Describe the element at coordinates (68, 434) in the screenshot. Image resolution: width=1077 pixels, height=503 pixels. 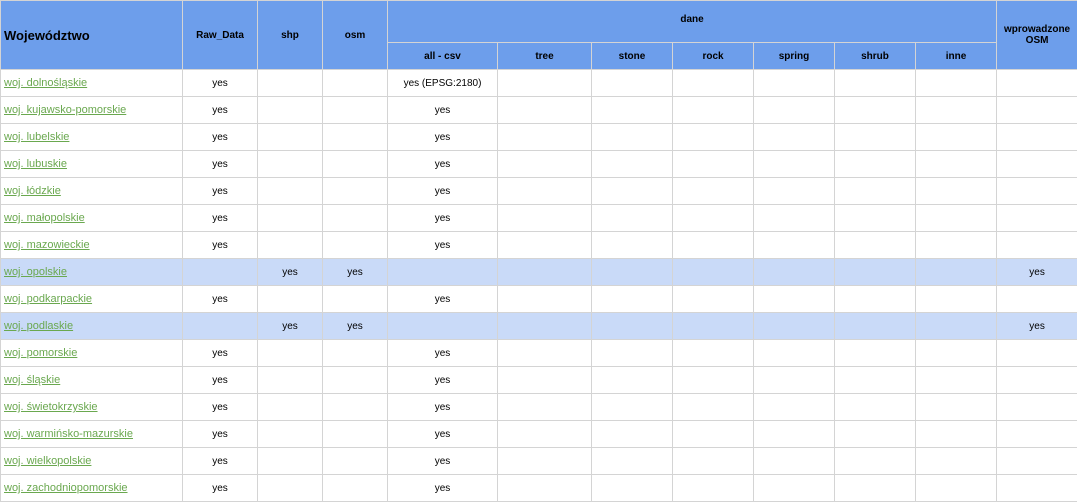
I see `voivodeship-link: woj. warmińsko-mazurskie` at that location.